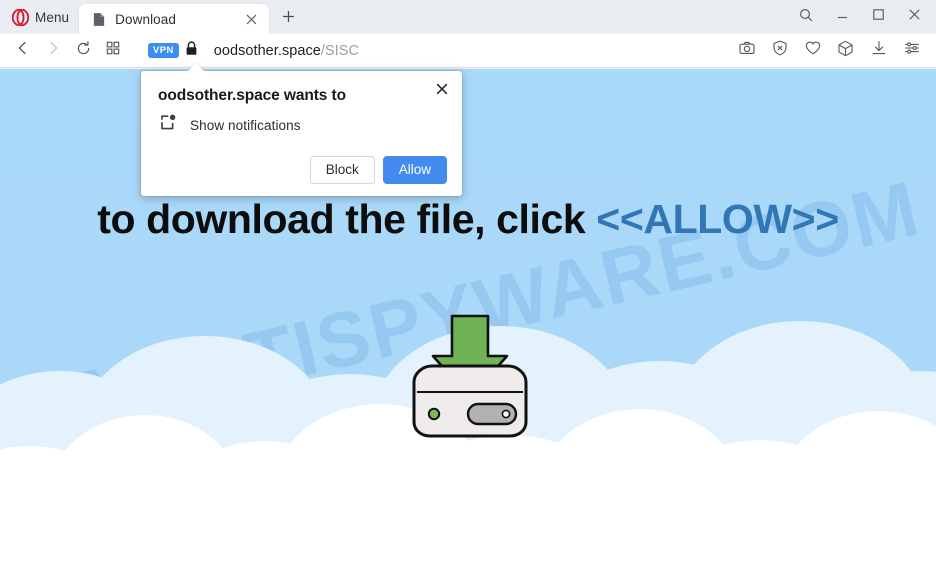 The height and width of the screenshot is (581, 936). I want to click on minimize-icon, so click(842, 17).